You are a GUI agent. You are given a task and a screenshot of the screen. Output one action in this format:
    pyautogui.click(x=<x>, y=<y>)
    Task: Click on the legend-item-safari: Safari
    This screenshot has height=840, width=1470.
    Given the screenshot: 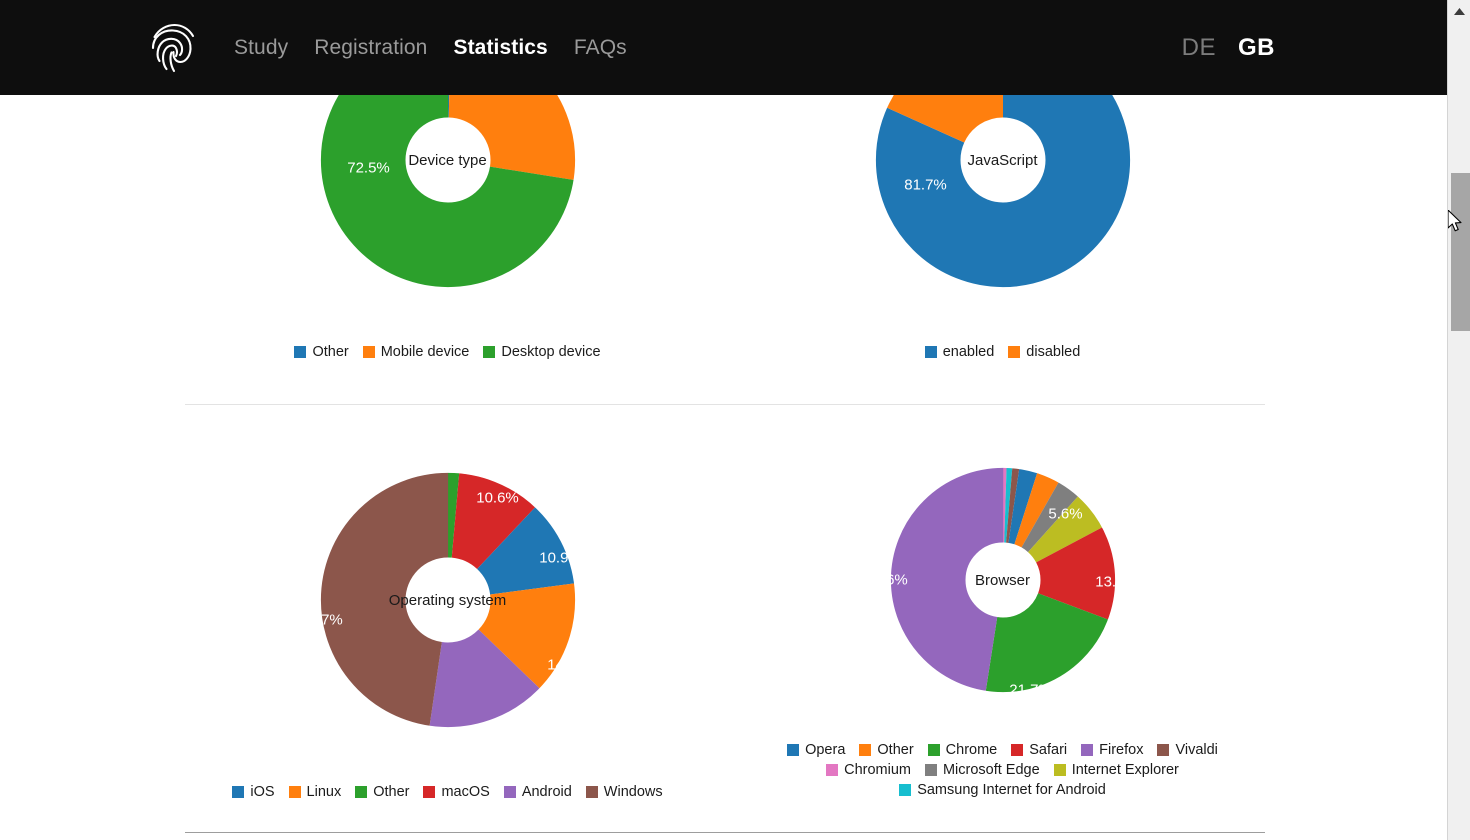 What is the action you would take?
    pyautogui.click(x=1039, y=750)
    